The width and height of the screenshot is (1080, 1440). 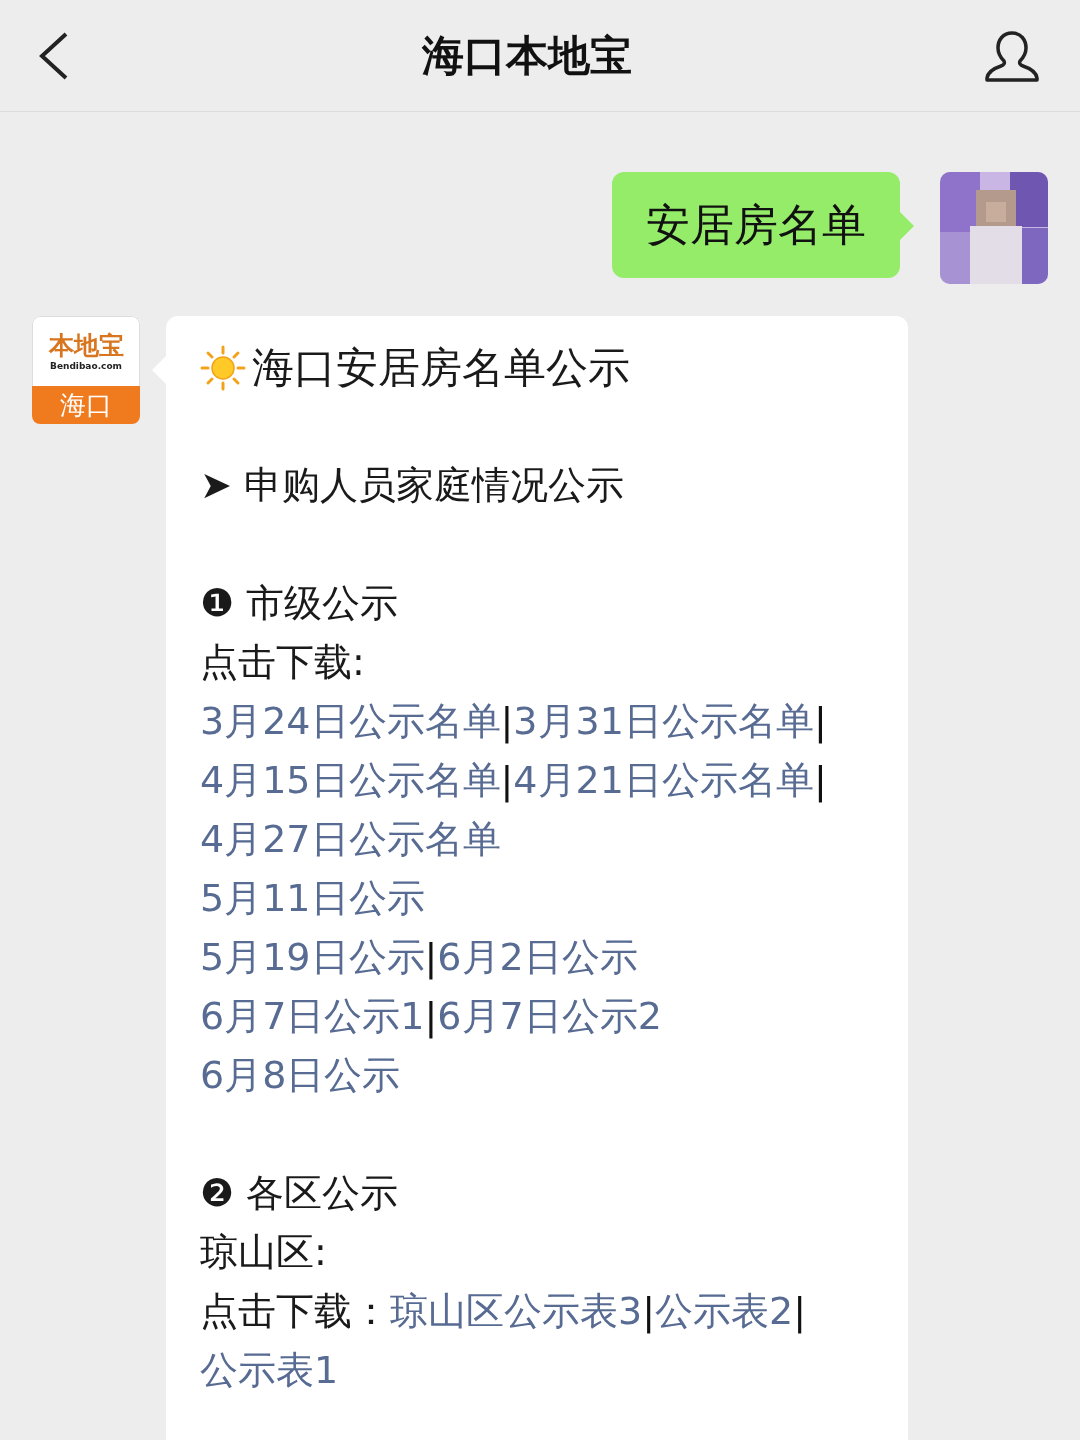 What do you see at coordinates (86, 405) in the screenshot?
I see `logo-city: 海口` at bounding box center [86, 405].